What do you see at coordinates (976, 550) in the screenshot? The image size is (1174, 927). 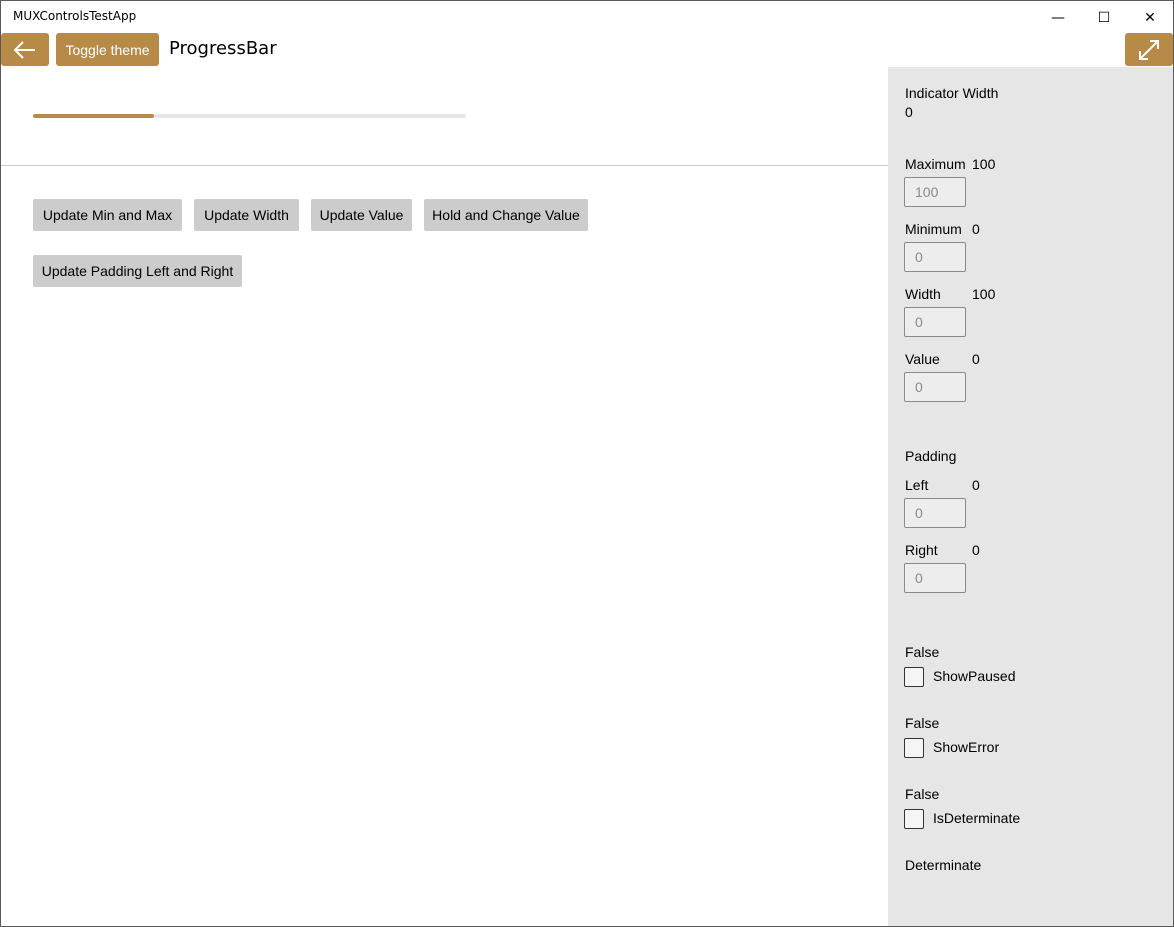 I see `right-value: 0` at bounding box center [976, 550].